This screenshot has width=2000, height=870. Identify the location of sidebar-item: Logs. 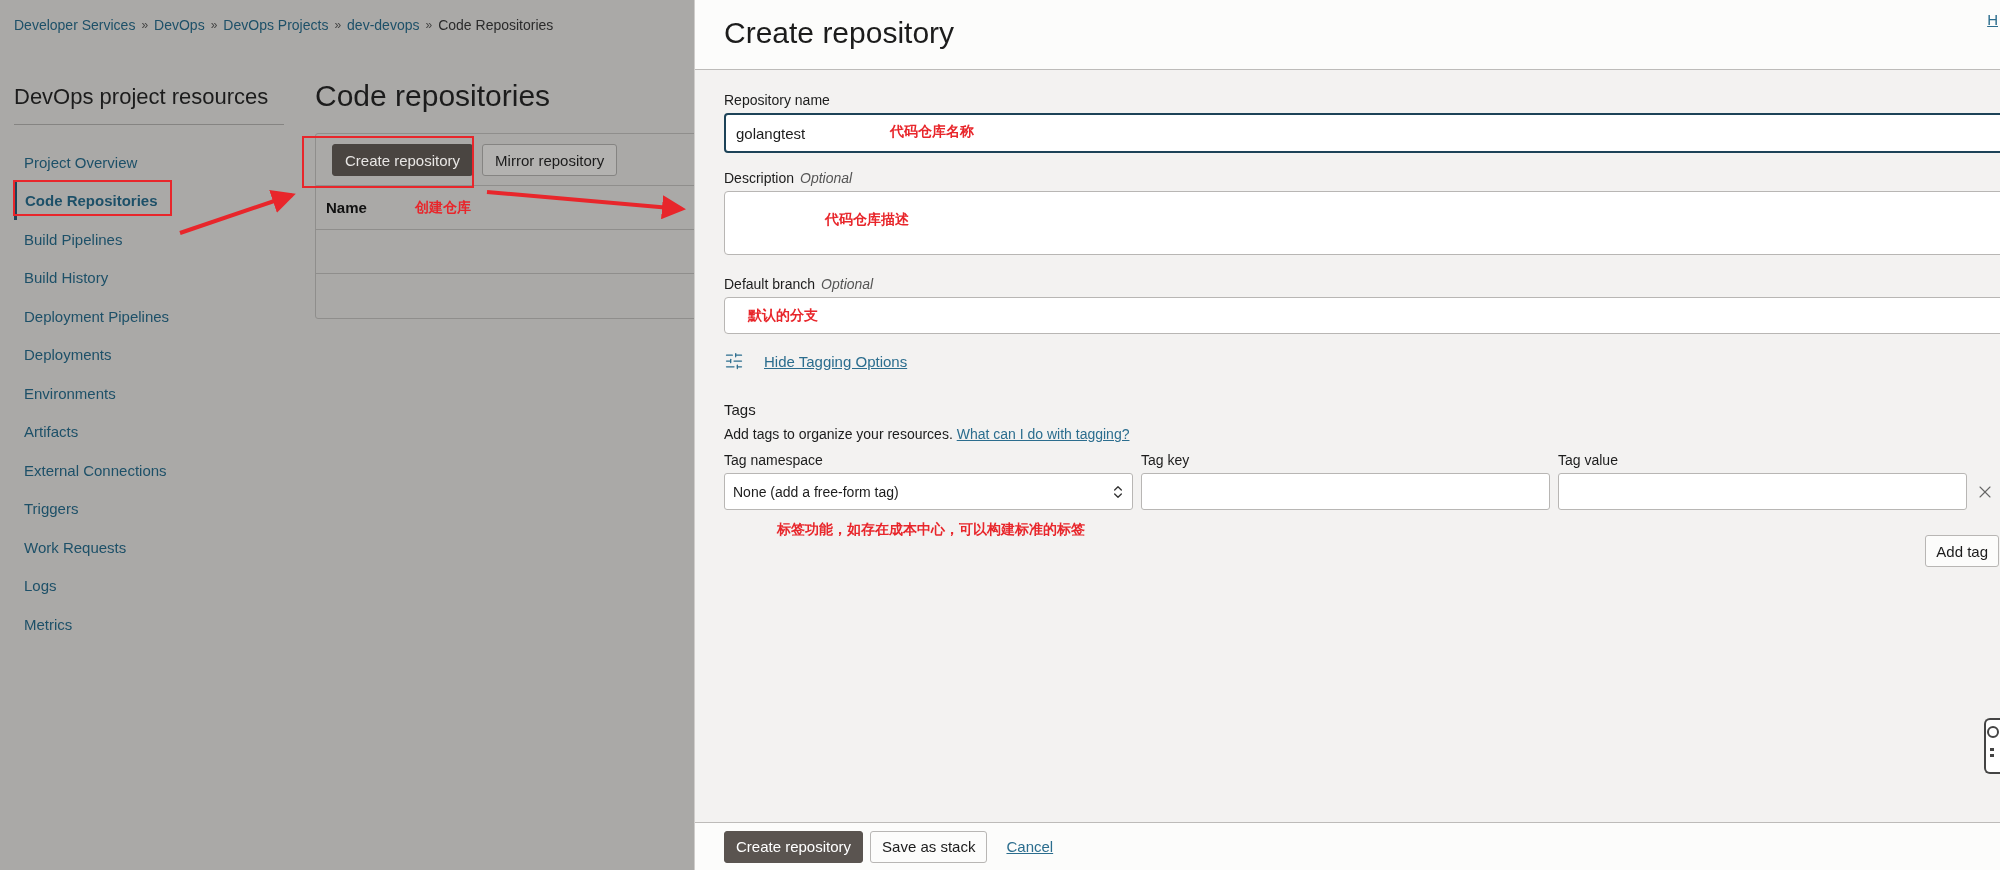
(149, 585).